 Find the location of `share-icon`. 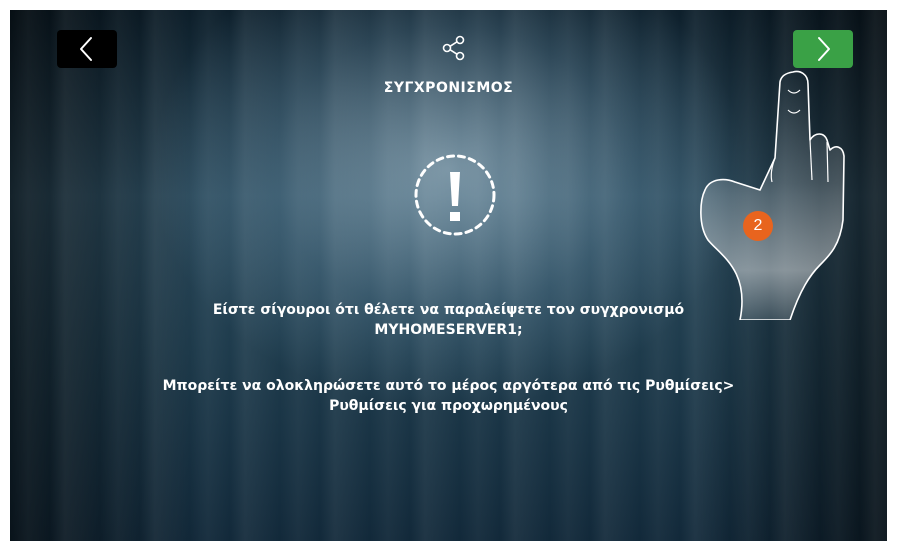

share-icon is located at coordinates (453, 48).